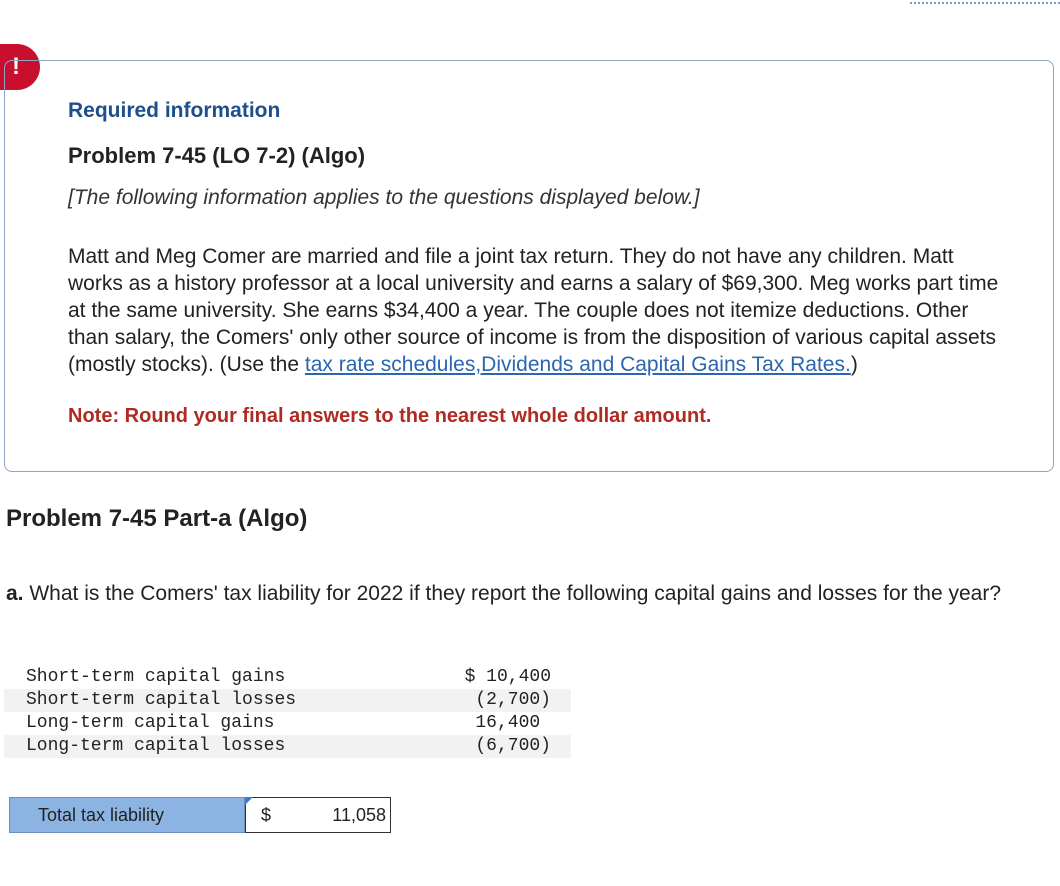  What do you see at coordinates (513, 723) in the screenshot?
I see `row-value: 16,400` at bounding box center [513, 723].